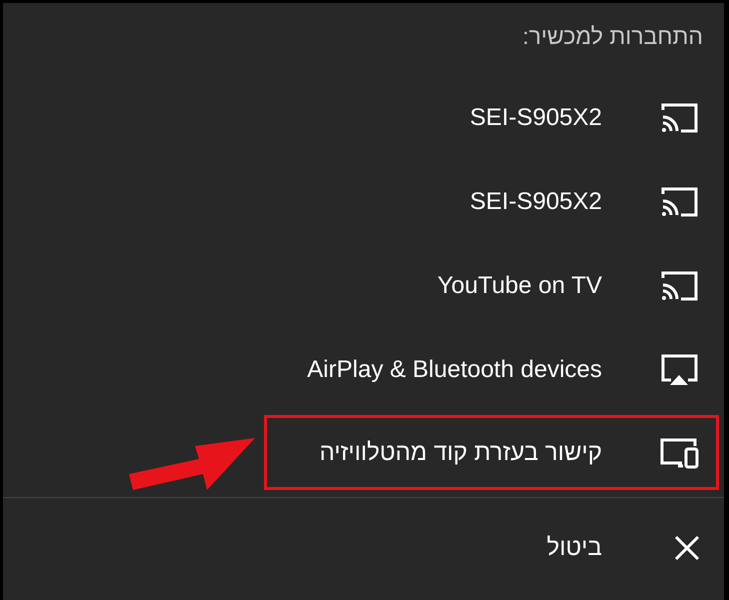 The image size is (729, 600). What do you see at coordinates (679, 370) in the screenshot?
I see `airplay-icon` at bounding box center [679, 370].